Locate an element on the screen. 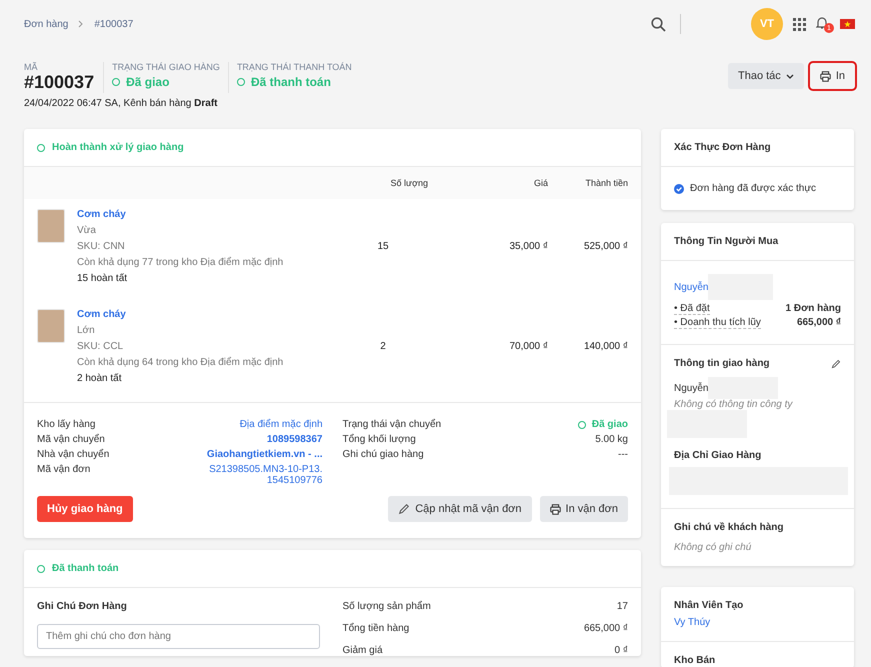 This screenshot has width=871, height=667. card-title: Thông Tin Người Mua is located at coordinates (727, 241).